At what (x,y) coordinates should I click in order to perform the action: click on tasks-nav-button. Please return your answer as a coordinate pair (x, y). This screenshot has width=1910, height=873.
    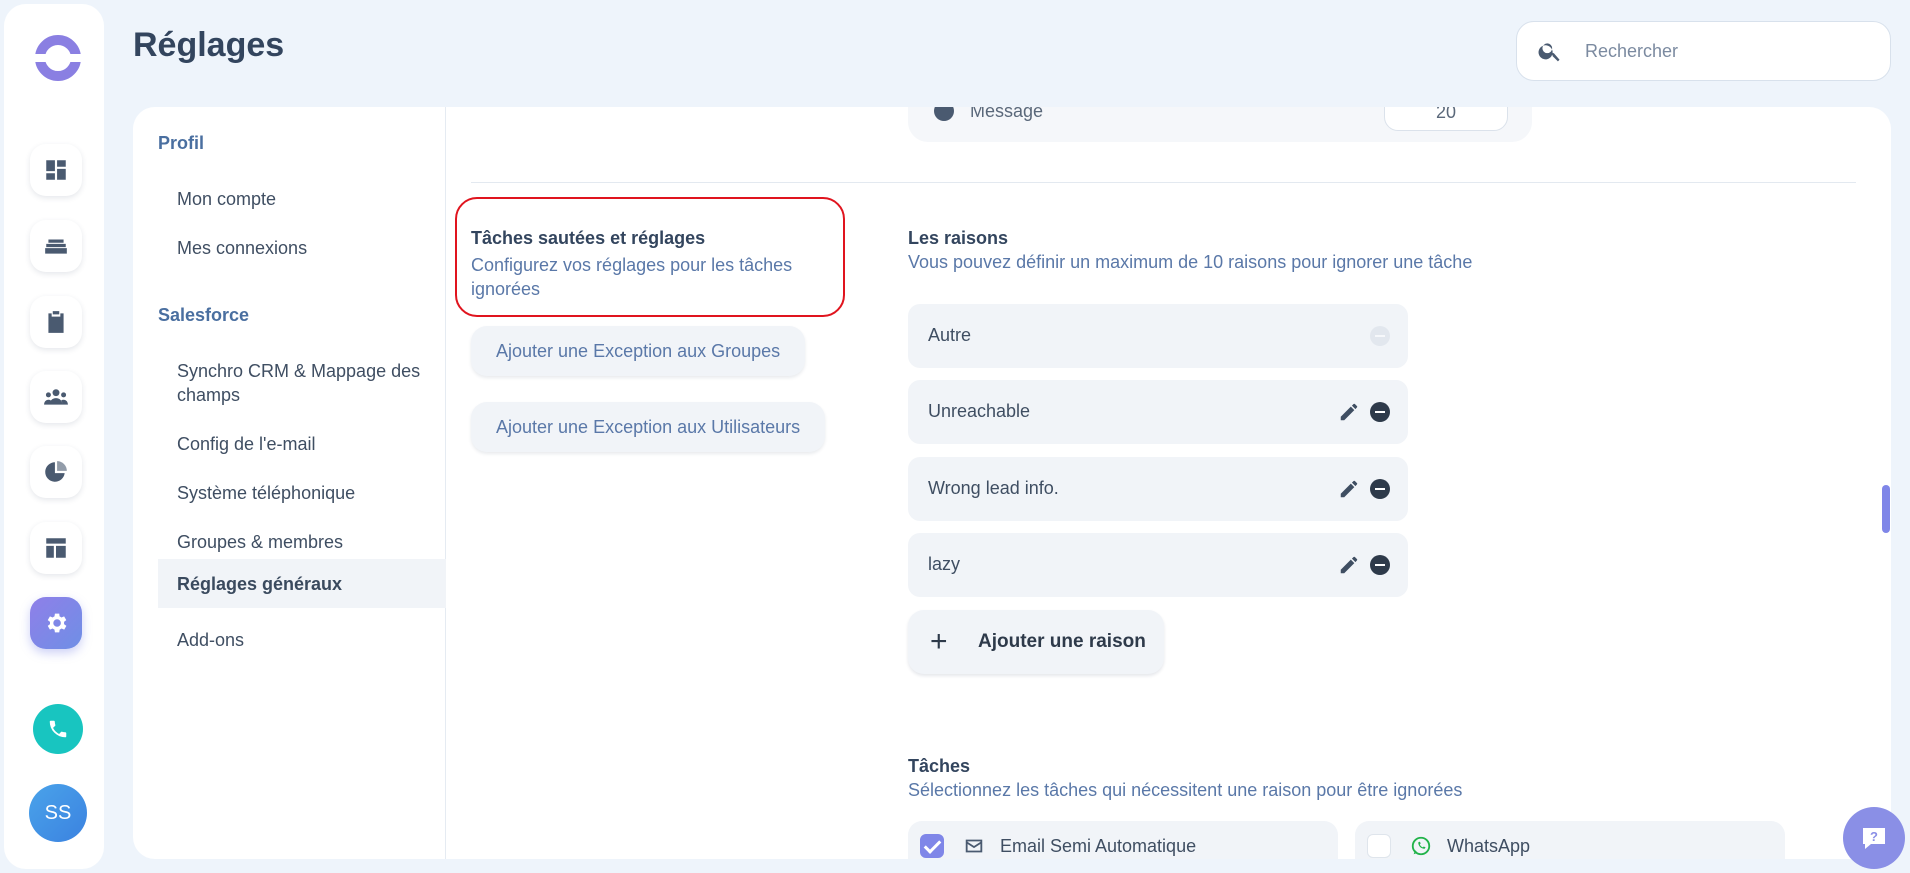
    Looking at the image, I should click on (56, 322).